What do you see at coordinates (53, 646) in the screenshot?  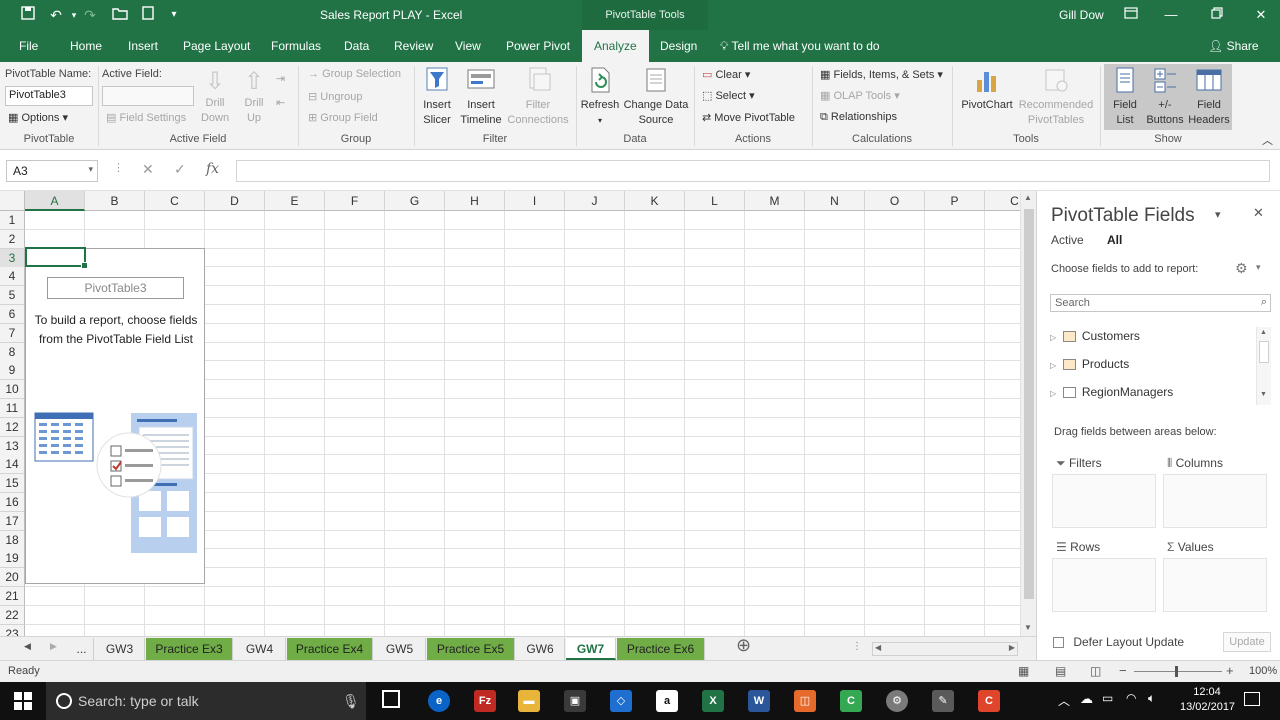 I see `tab-scroll-right-icon: ▶` at bounding box center [53, 646].